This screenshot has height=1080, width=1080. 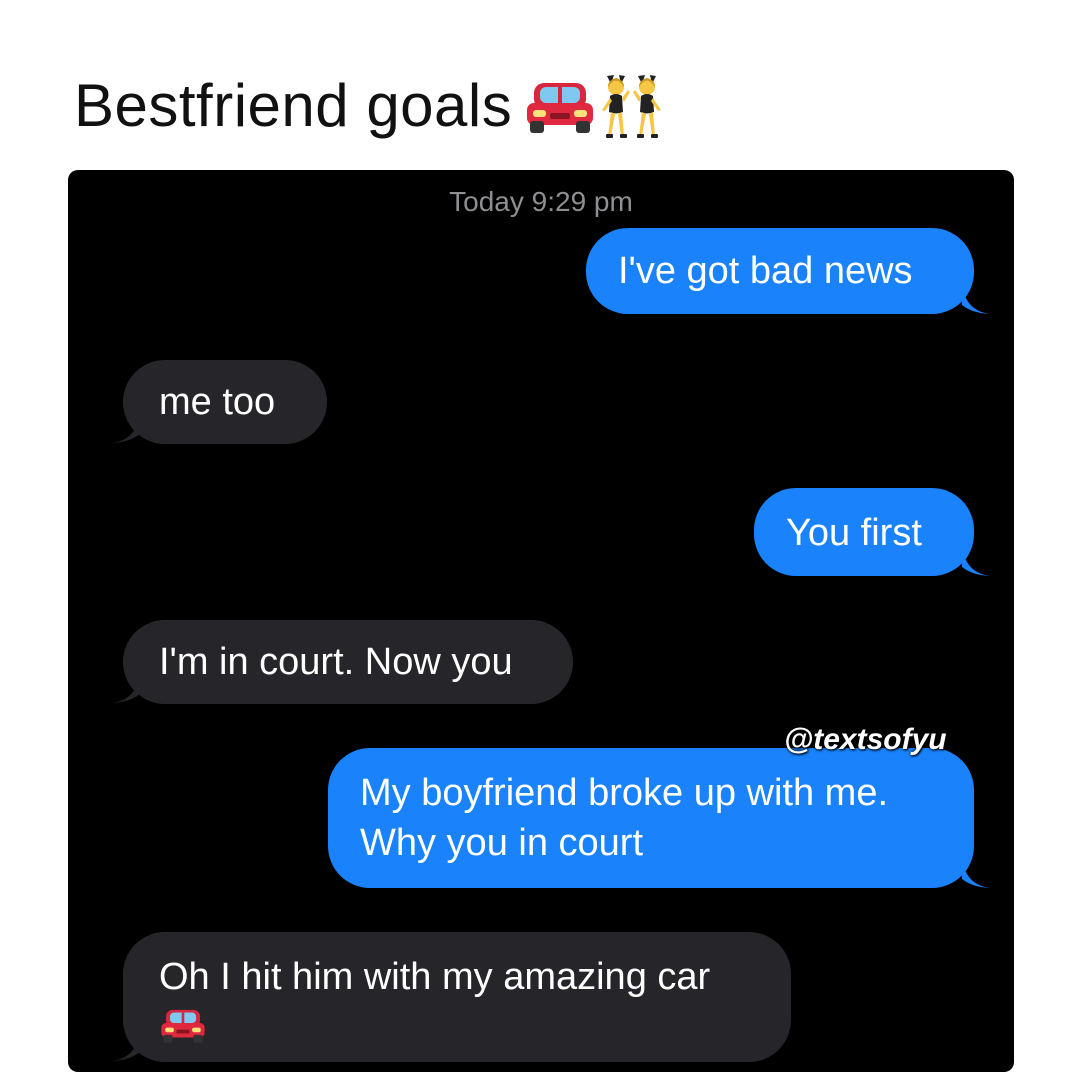 What do you see at coordinates (293, 105) in the screenshot?
I see `caption-text: Bestfriend goals` at bounding box center [293, 105].